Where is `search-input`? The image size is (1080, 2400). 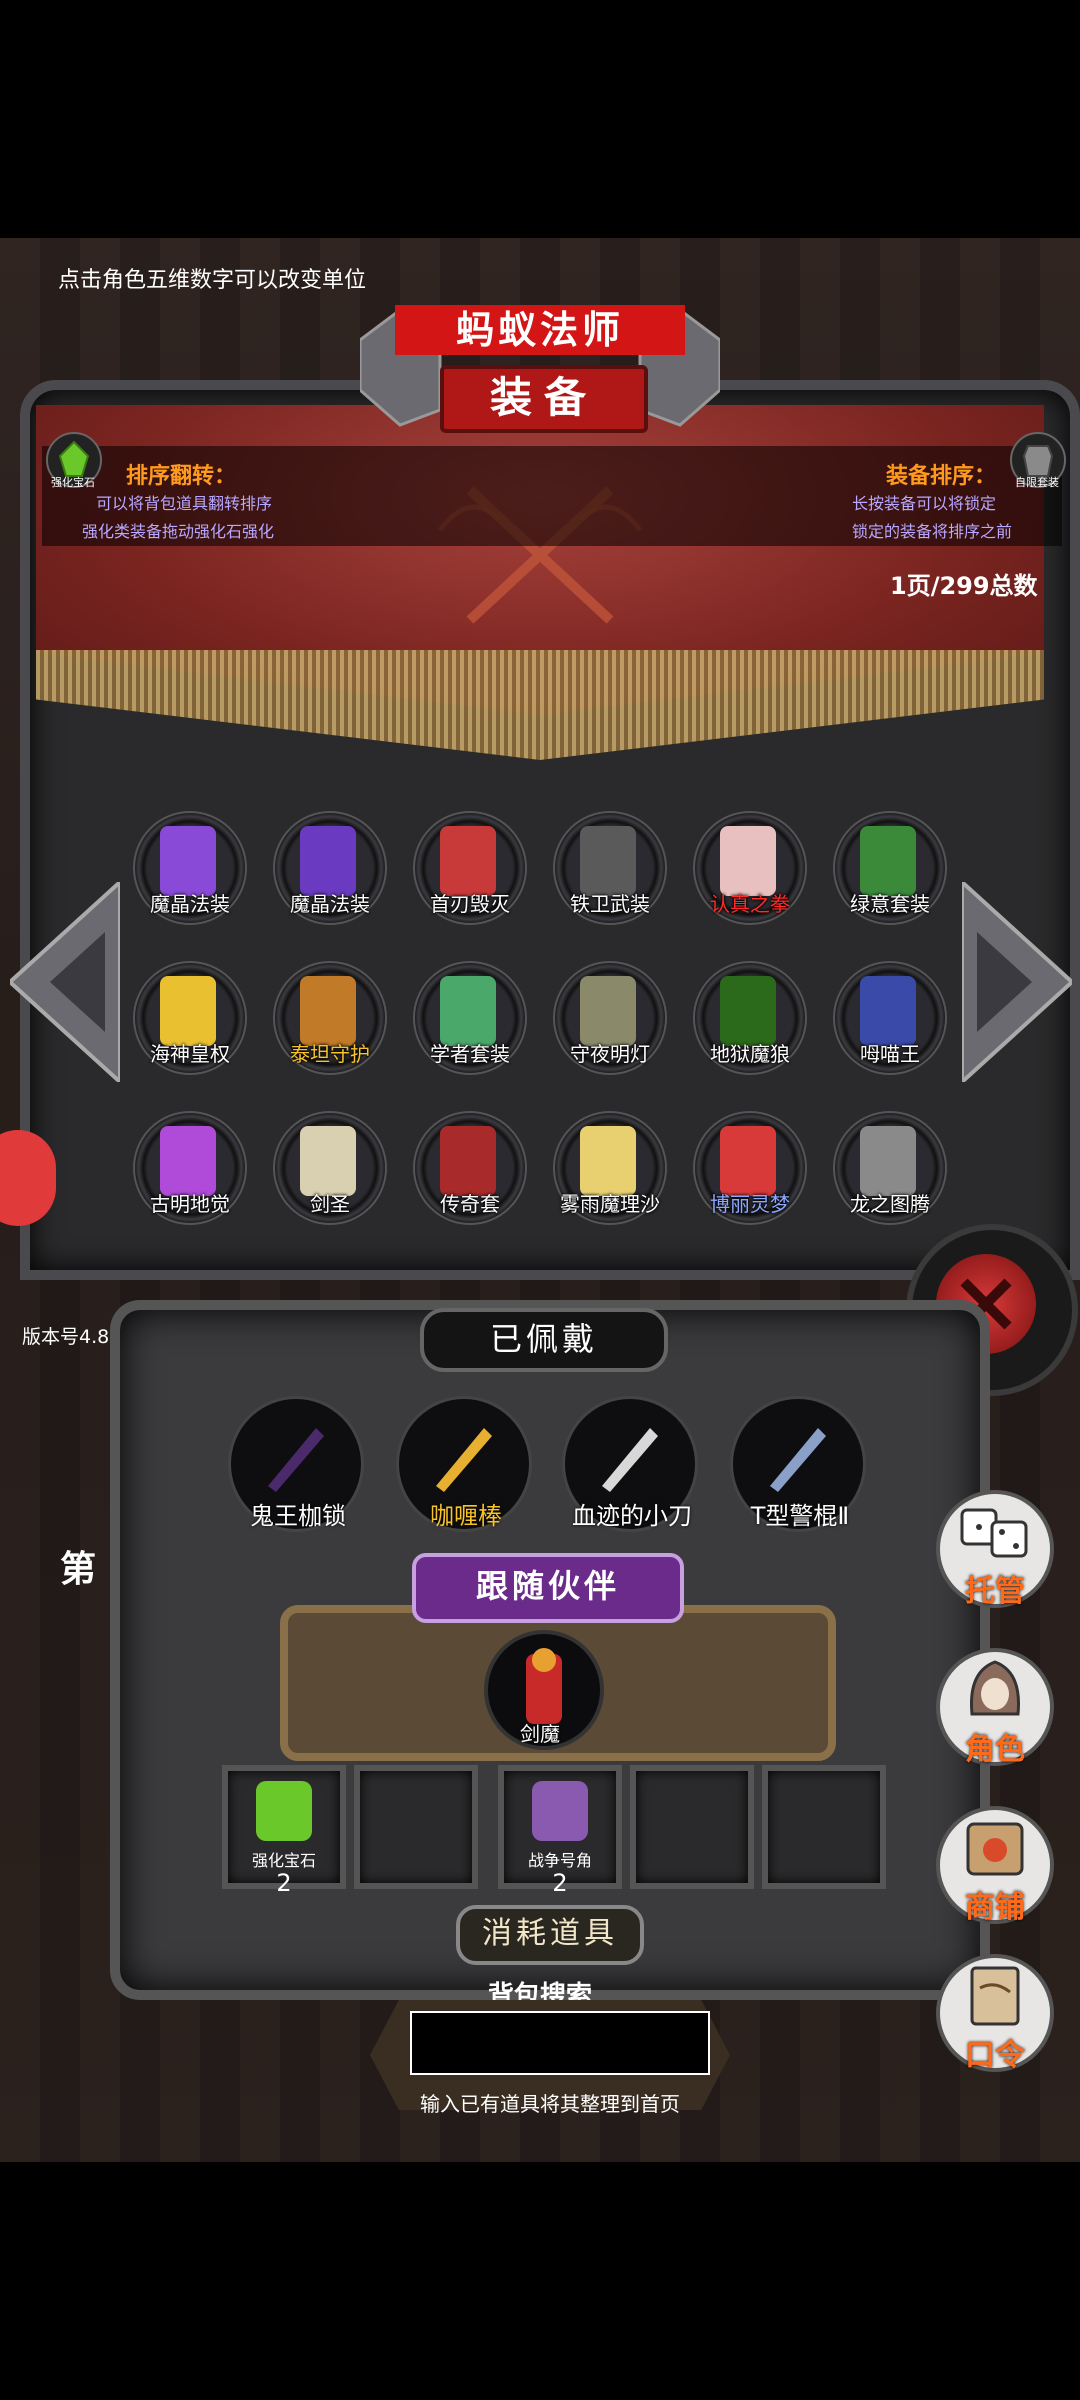 search-input is located at coordinates (560, 2043).